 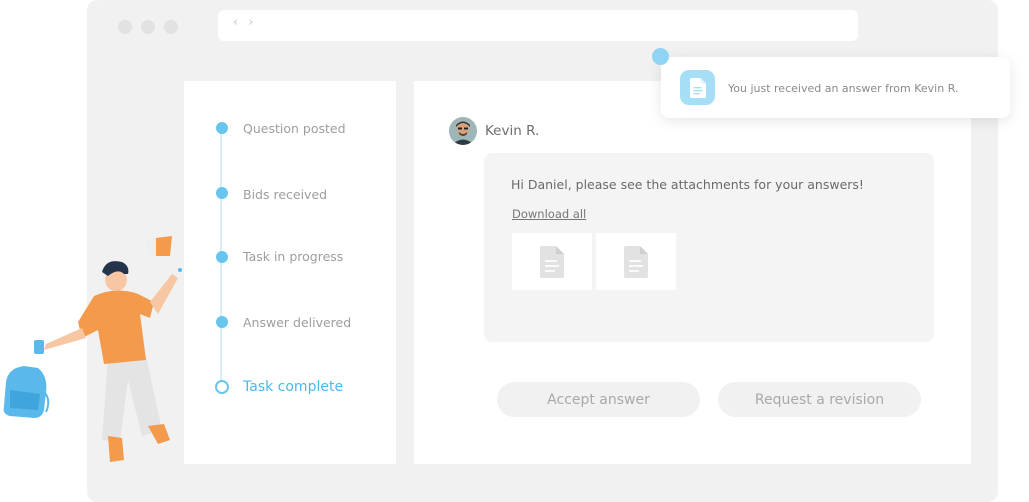 What do you see at coordinates (222, 387) in the screenshot?
I see `step-dot-task-complete` at bounding box center [222, 387].